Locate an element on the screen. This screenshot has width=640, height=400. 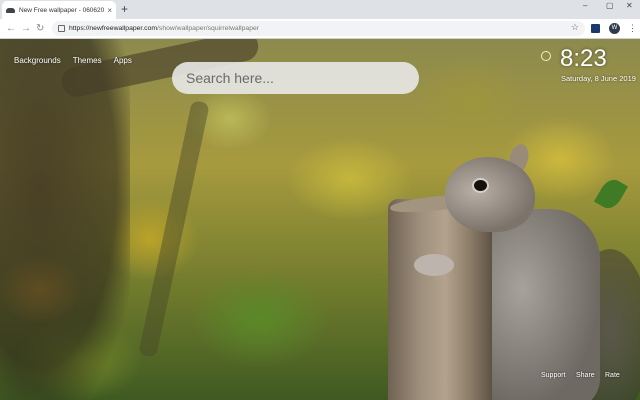
profile-avatar: W is located at coordinates (614, 28).